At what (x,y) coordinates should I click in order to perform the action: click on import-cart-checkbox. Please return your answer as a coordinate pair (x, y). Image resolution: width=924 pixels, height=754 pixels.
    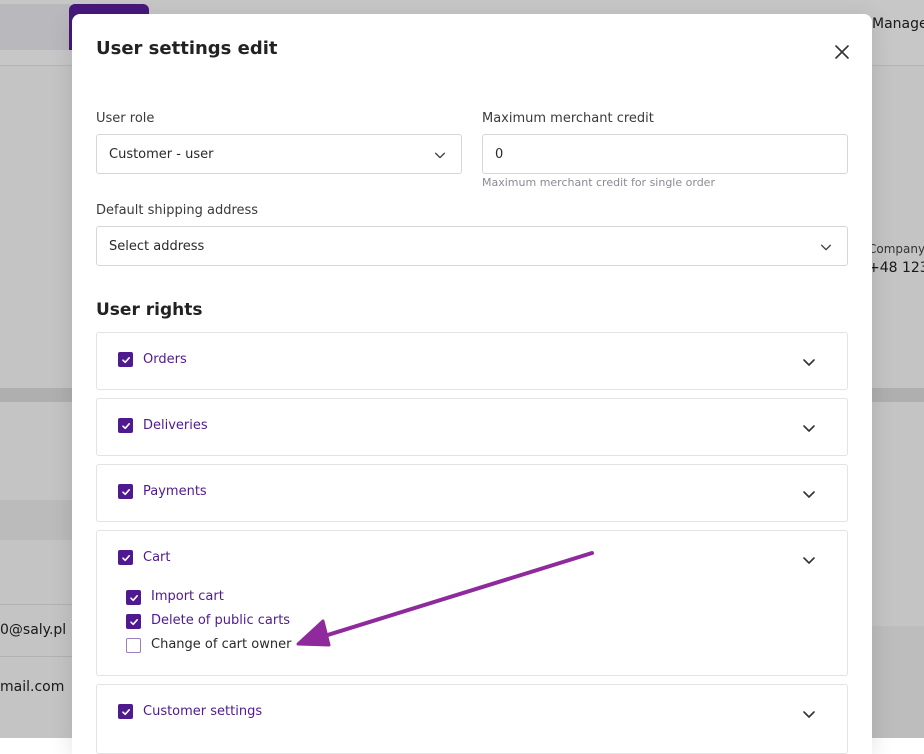
    Looking at the image, I should click on (133, 597).